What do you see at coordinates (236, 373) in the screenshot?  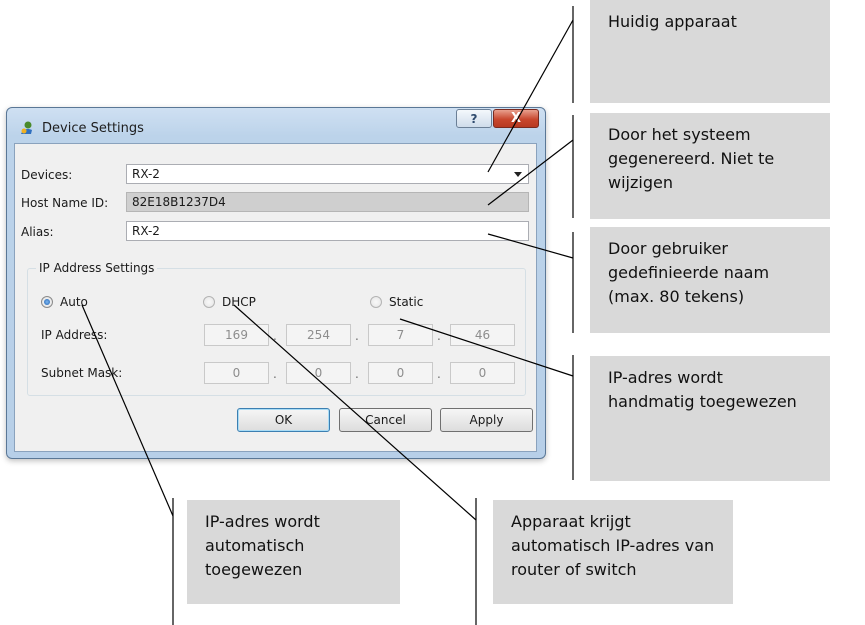 I see `mask-octet-1: 0` at bounding box center [236, 373].